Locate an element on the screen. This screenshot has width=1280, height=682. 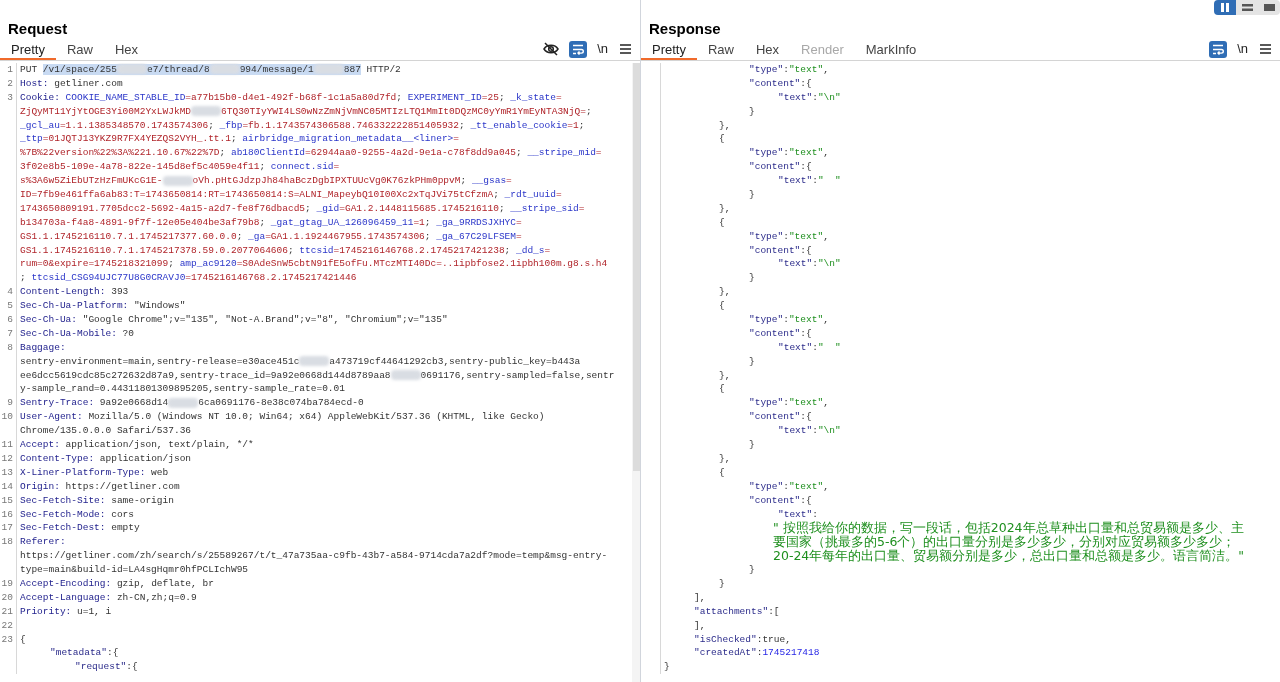
cookie-value: rum=0&expire=1745218321099 is located at coordinates (94, 264).